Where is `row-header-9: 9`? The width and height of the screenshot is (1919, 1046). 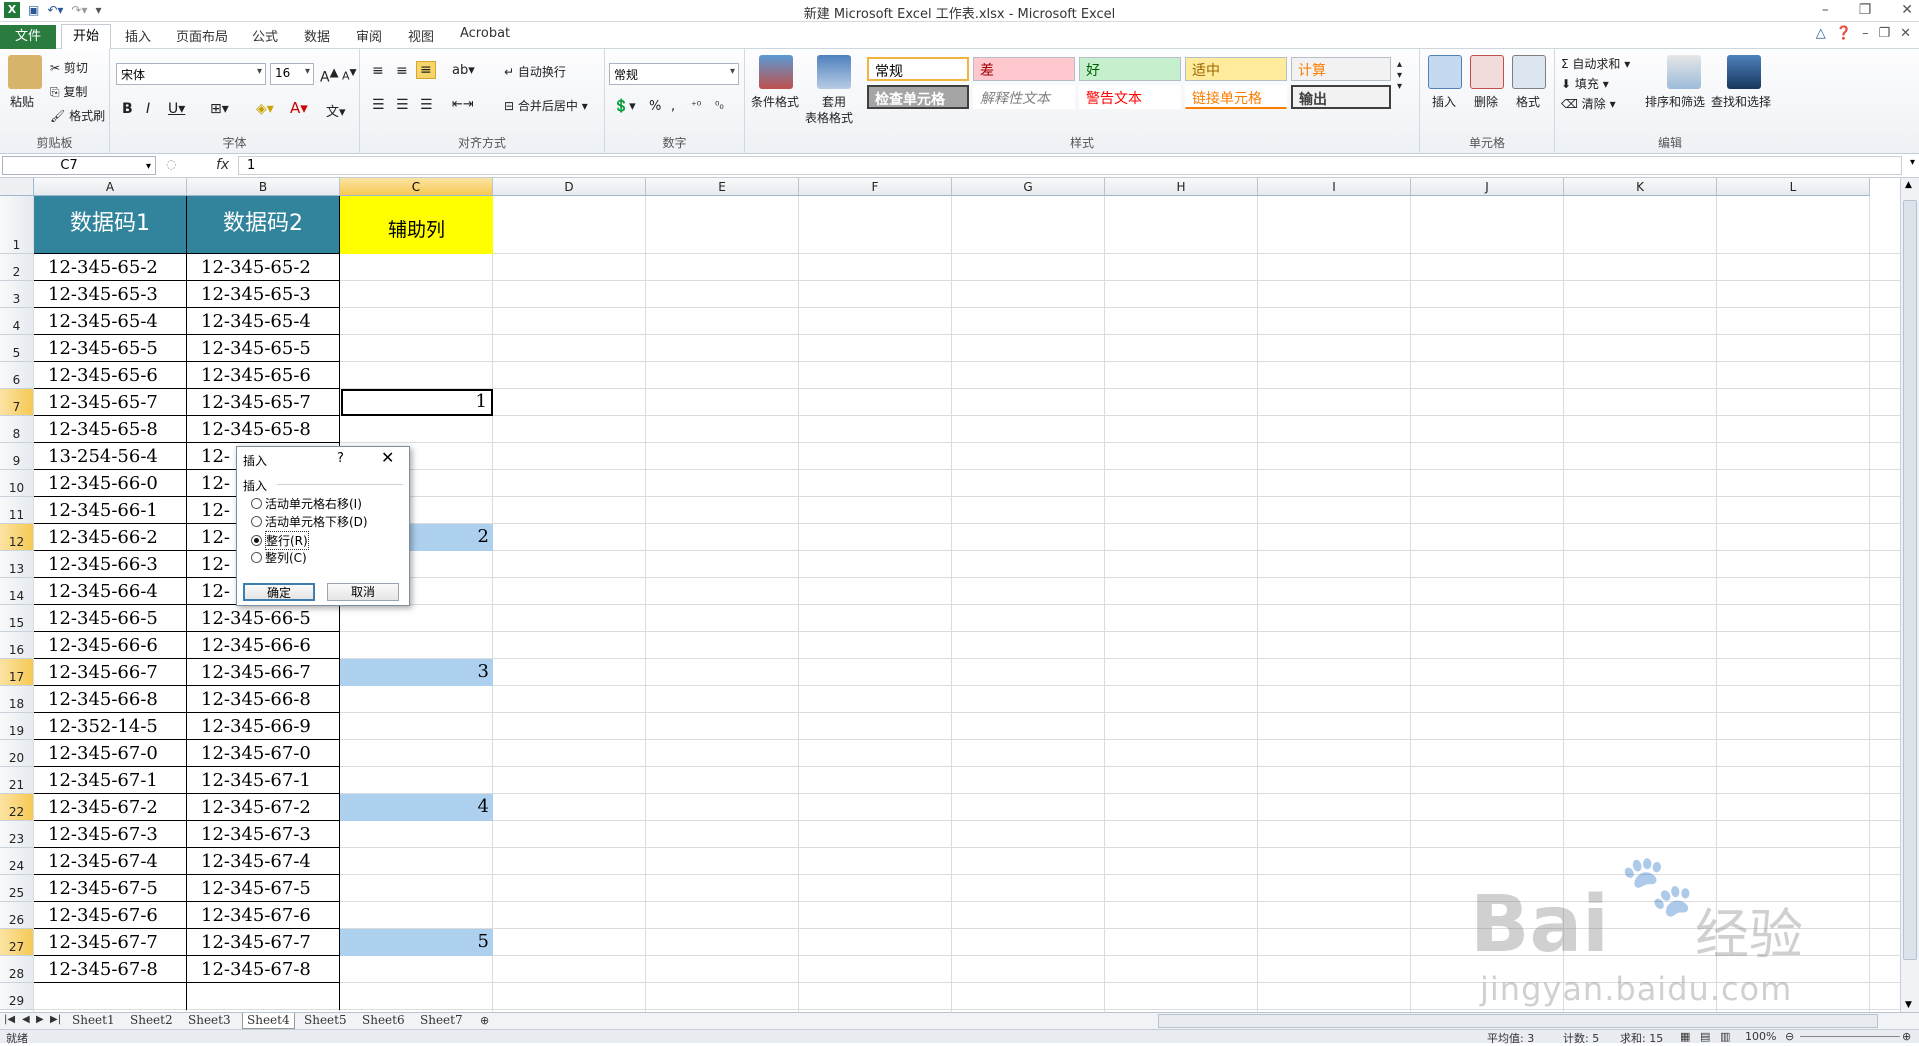
row-header-9: 9 is located at coordinates (17, 456).